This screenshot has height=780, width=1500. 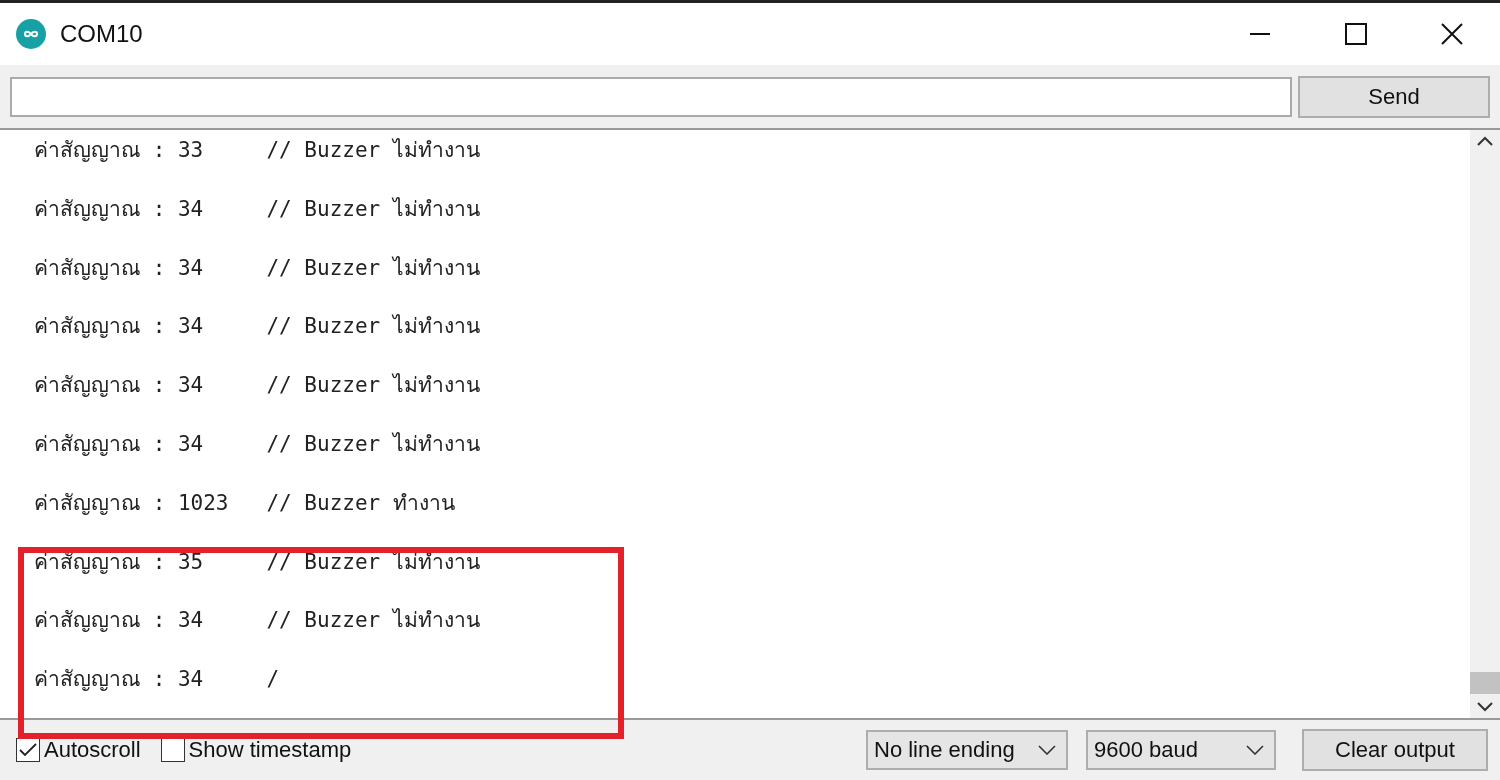 What do you see at coordinates (157, 680) in the screenshot?
I see `output-line: ค่าสัญญาณ : 34 /` at bounding box center [157, 680].